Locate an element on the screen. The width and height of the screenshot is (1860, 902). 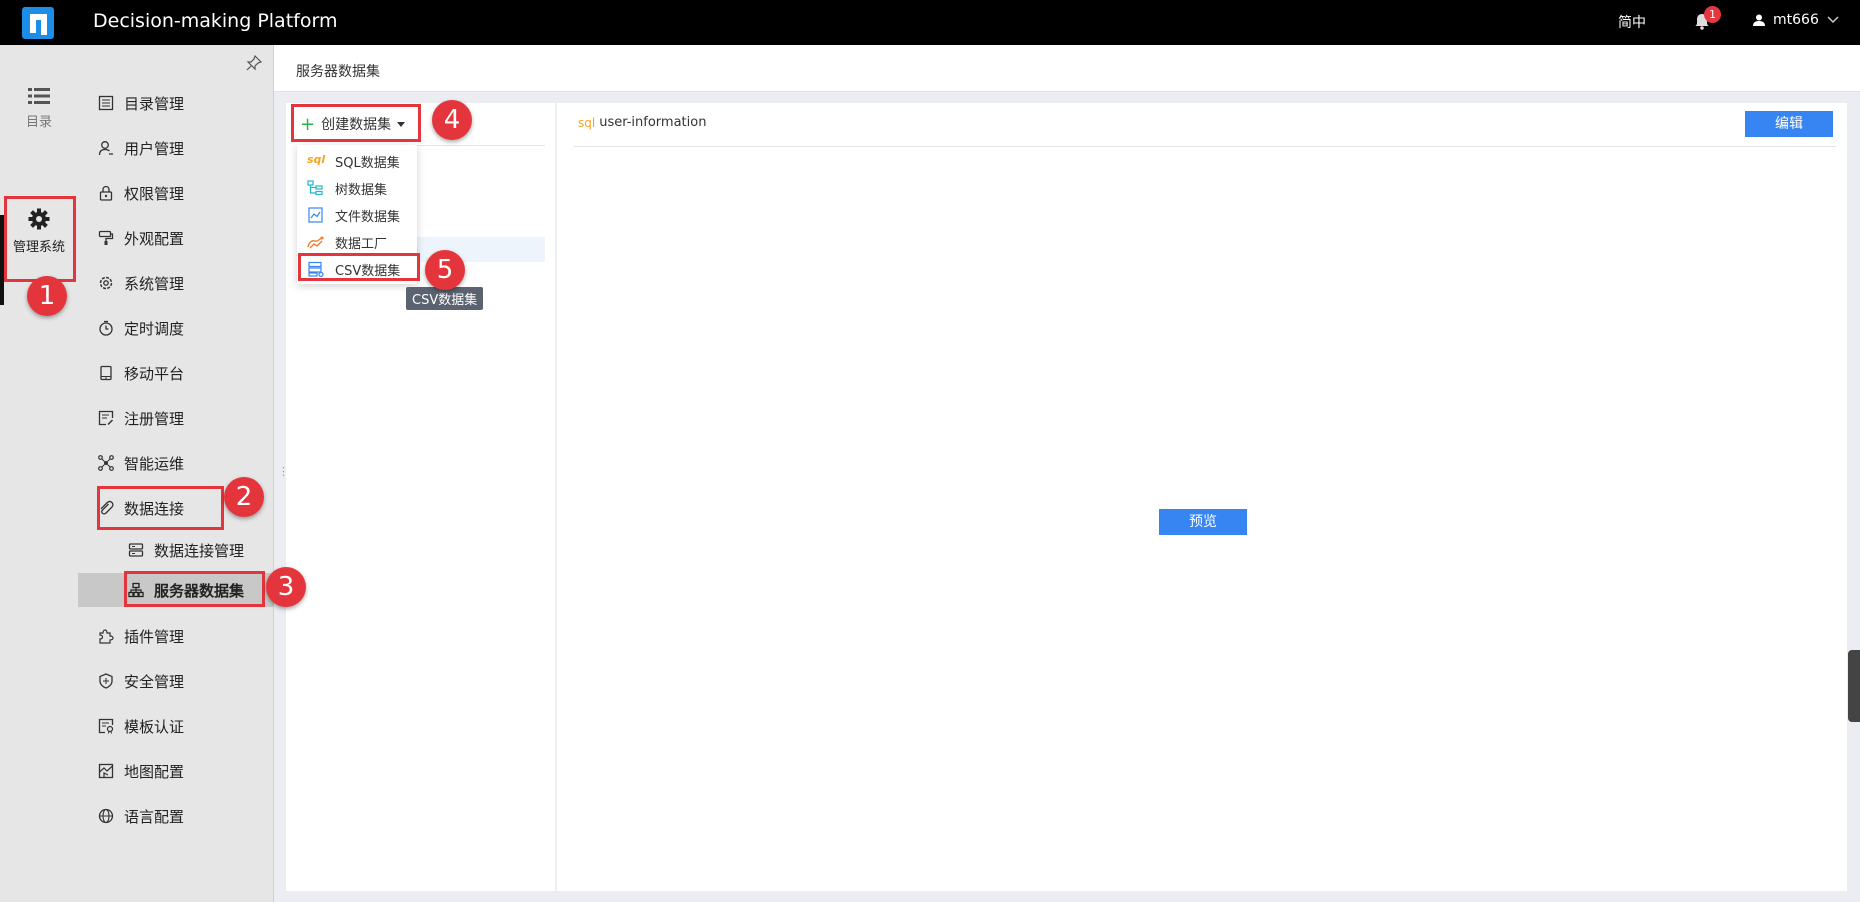
factory-icon is located at coordinates (315, 242).